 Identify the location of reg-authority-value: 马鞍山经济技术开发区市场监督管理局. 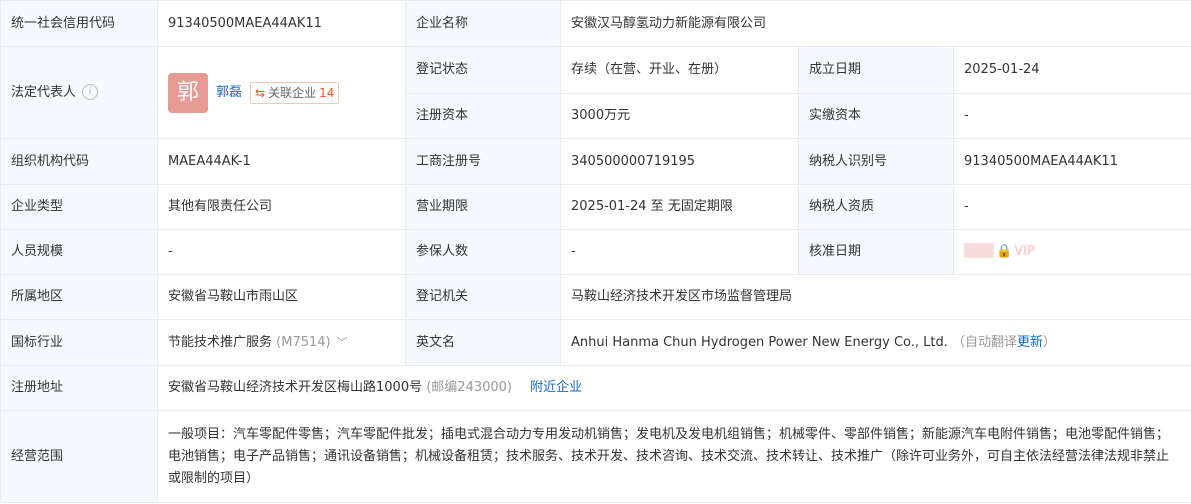
(875, 297).